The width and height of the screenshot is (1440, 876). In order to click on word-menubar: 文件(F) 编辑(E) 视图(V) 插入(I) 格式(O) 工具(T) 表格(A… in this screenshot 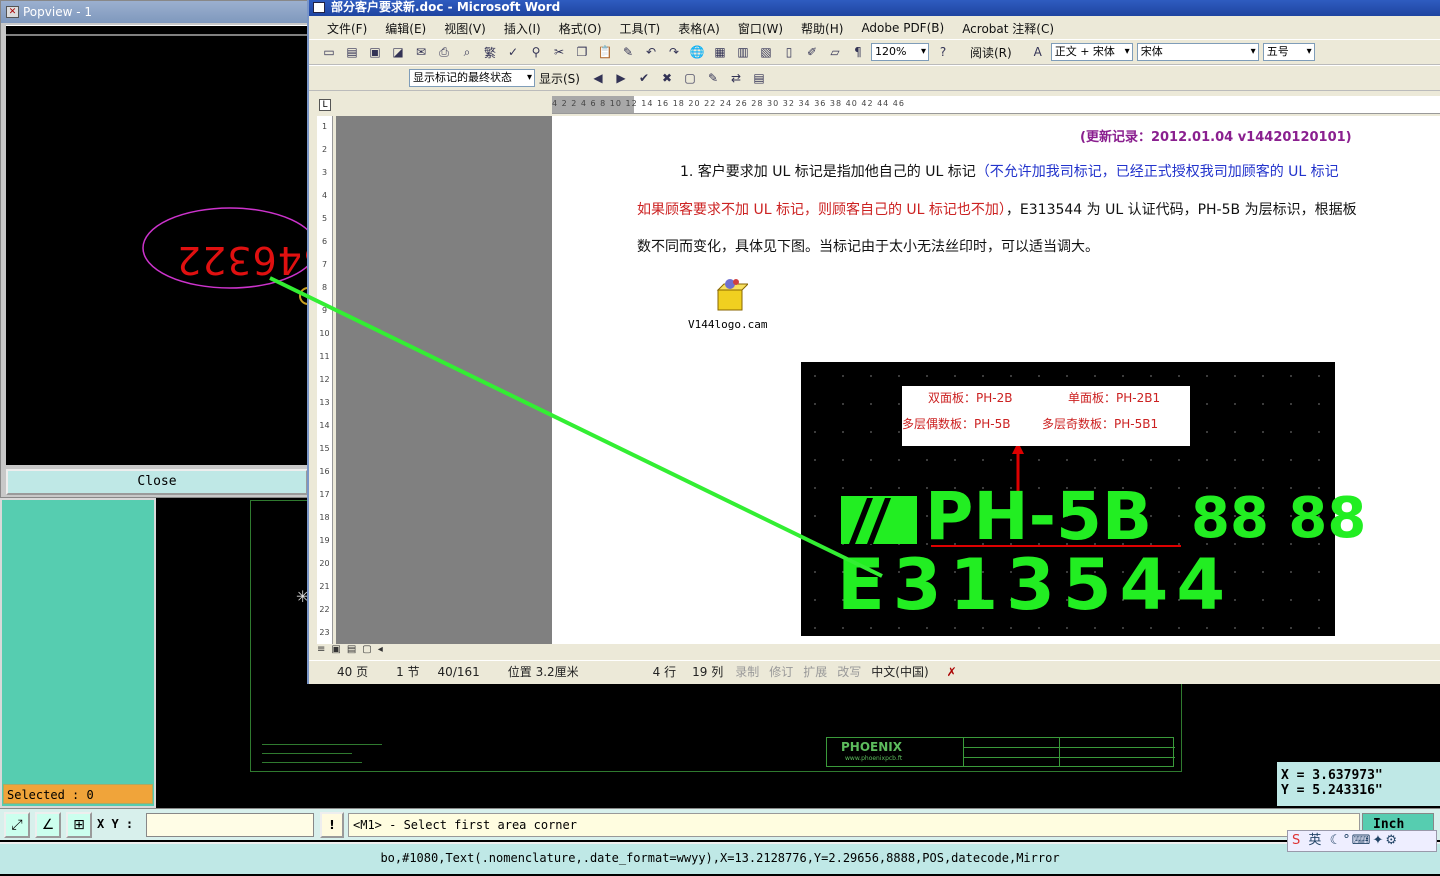, I will do `click(874, 28)`.